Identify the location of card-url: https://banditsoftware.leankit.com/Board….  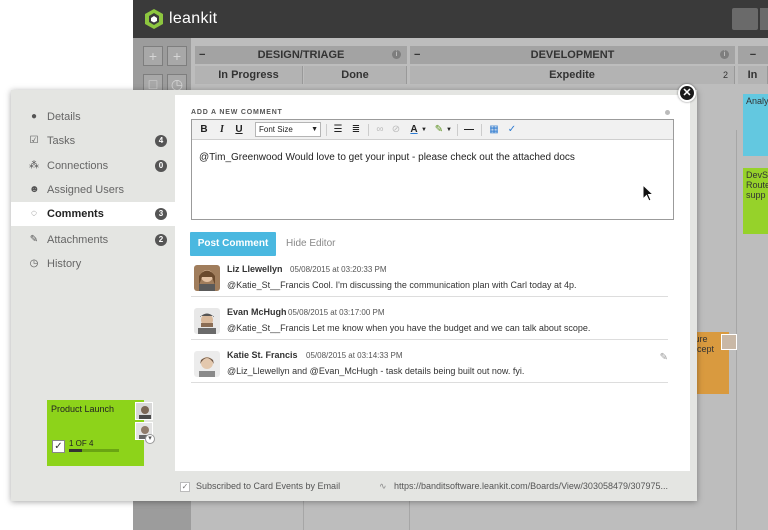
(543, 486).